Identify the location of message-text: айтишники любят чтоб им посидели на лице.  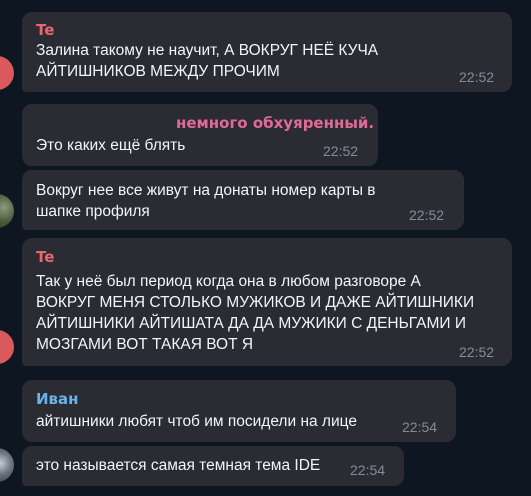
(196, 421).